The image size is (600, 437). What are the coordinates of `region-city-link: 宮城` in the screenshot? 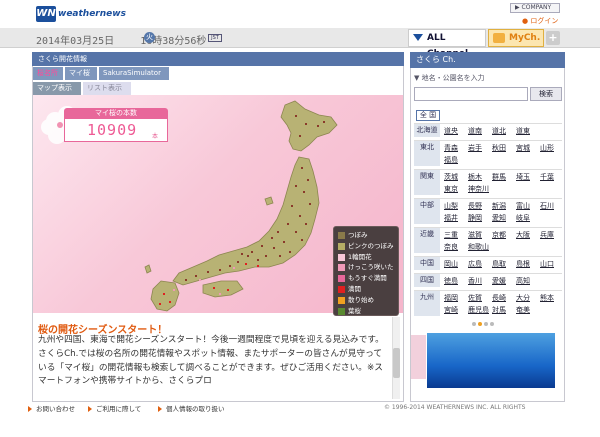 It's located at (523, 148).